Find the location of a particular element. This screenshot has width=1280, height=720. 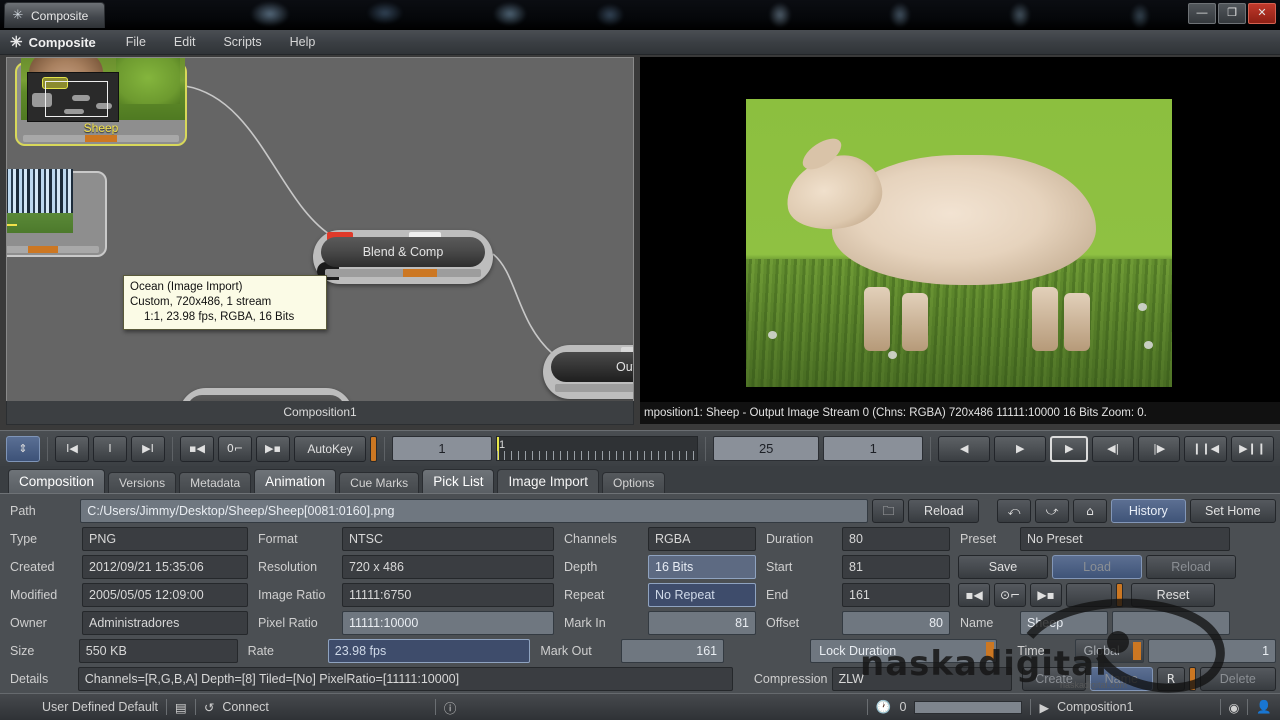

timeline-ruler: 1 is located at coordinates (597, 448).